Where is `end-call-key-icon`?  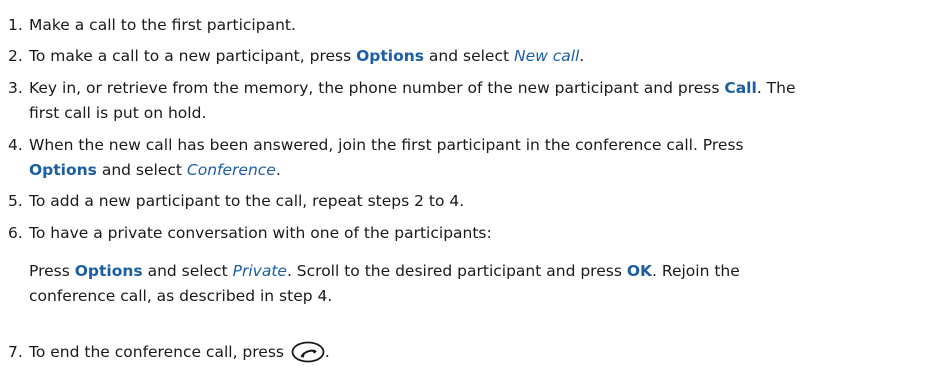
end-call-key-icon is located at coordinates (308, 356).